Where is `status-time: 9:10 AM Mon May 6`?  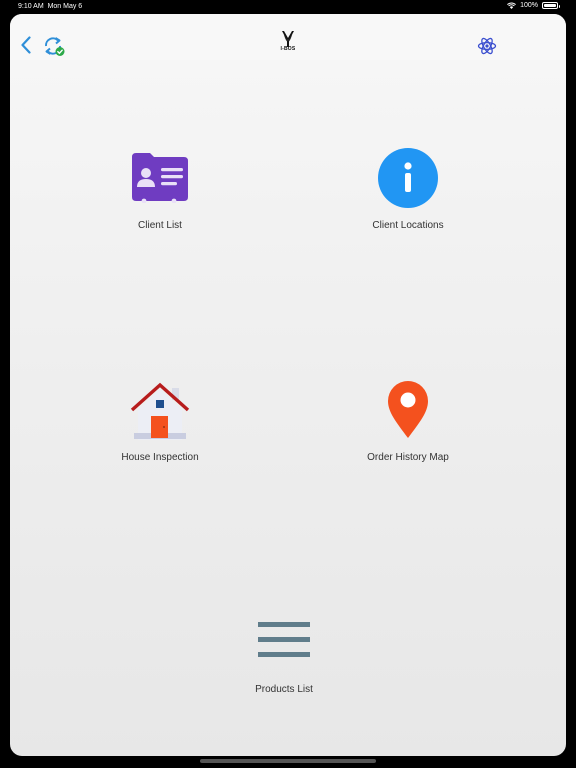 status-time: 9:10 AM Mon May 6 is located at coordinates (50, 6).